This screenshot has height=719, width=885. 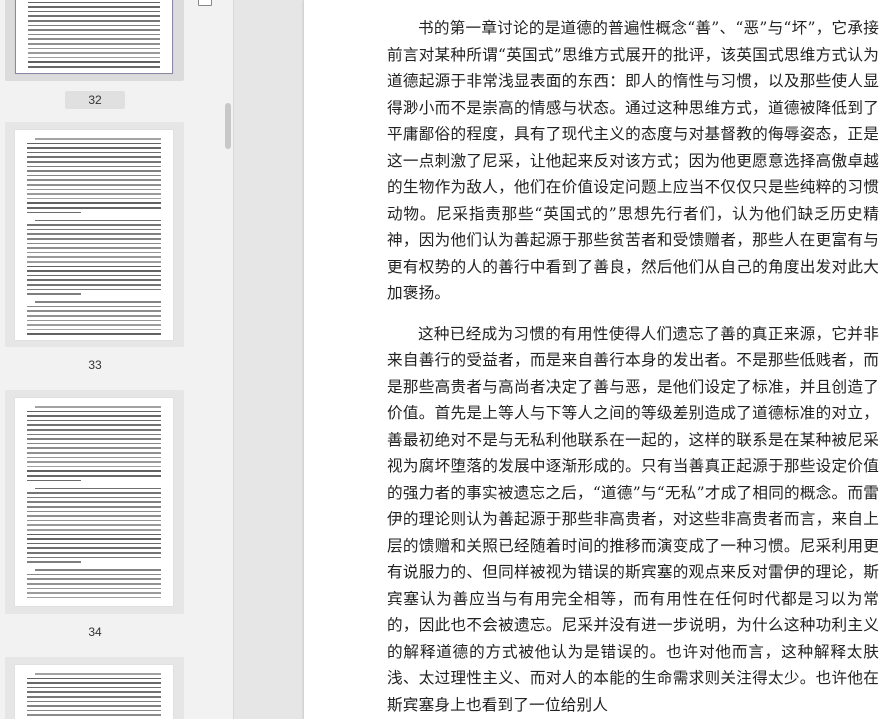 What do you see at coordinates (95, 632) in the screenshot?
I see `thumbnail-label: 34` at bounding box center [95, 632].